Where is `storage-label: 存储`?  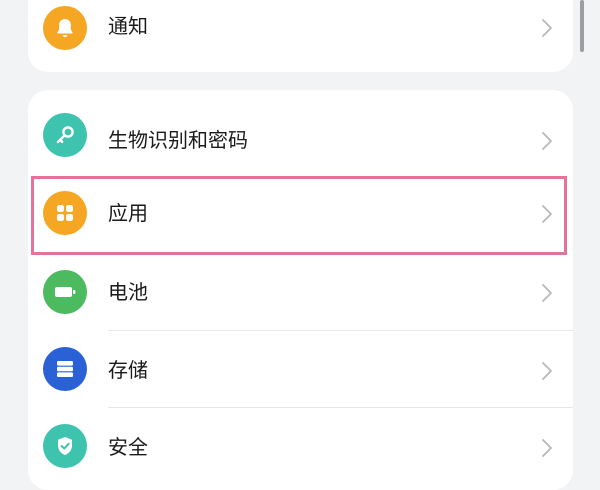 storage-label: 存储 is located at coordinates (128, 370).